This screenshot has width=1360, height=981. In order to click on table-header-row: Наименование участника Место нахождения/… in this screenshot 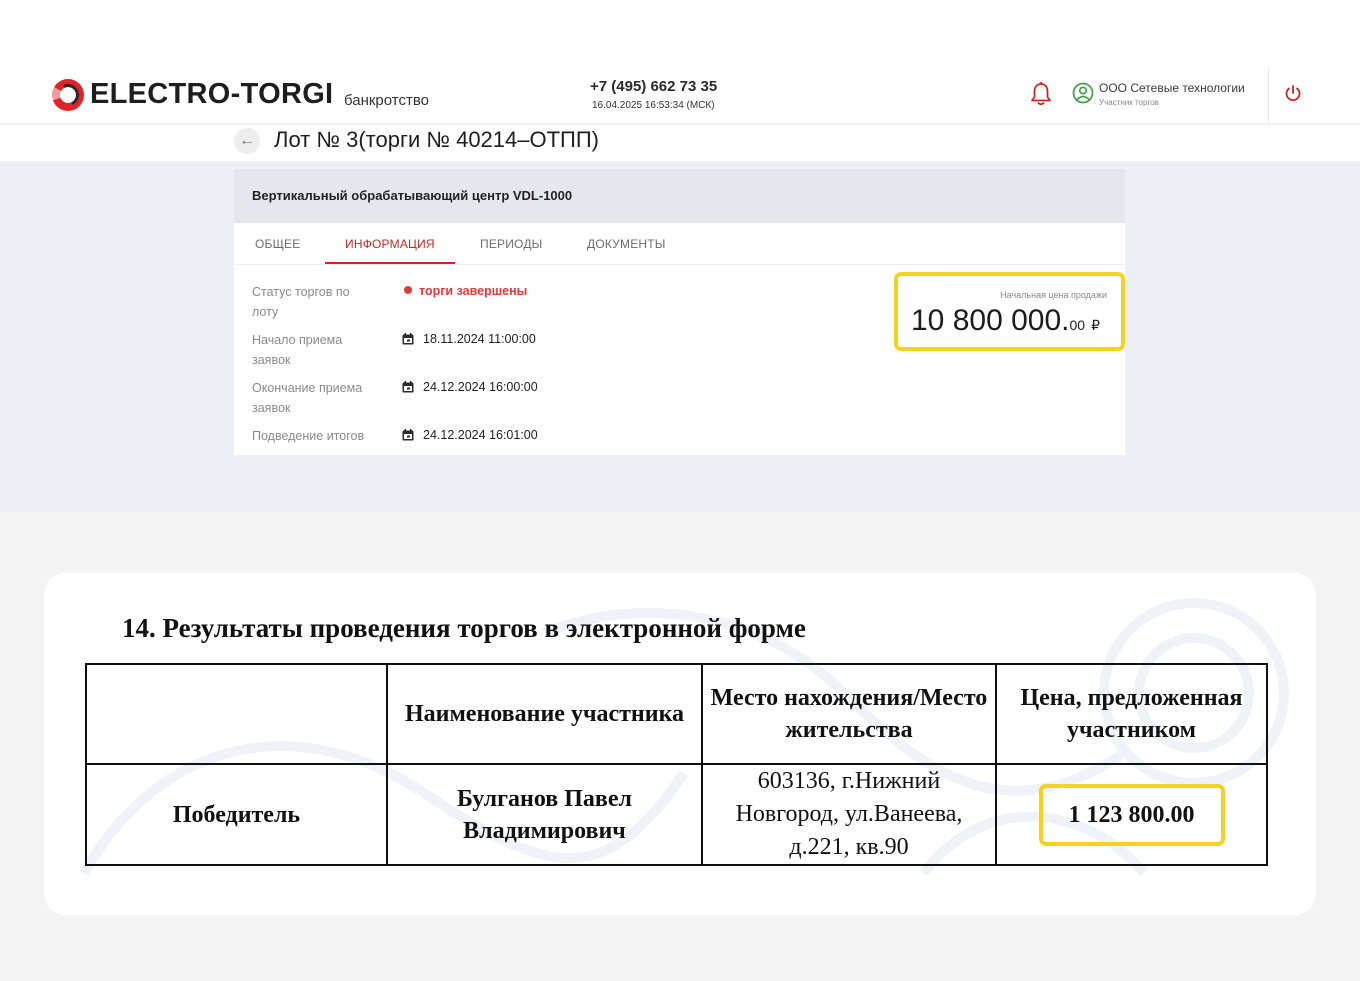, I will do `click(676, 714)`.